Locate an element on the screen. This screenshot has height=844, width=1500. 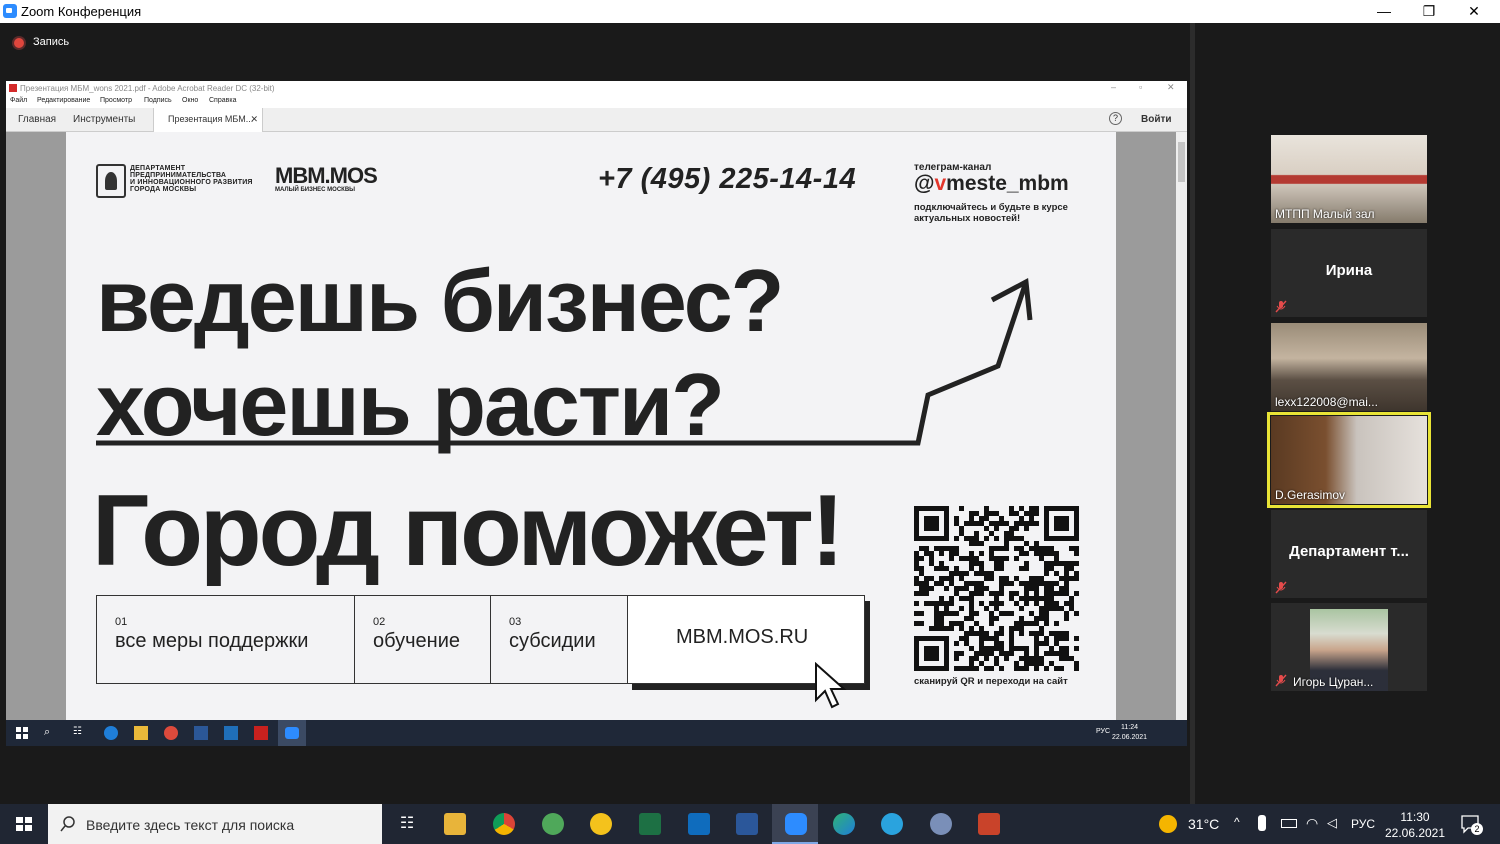
qr-code is located at coordinates (996, 588).